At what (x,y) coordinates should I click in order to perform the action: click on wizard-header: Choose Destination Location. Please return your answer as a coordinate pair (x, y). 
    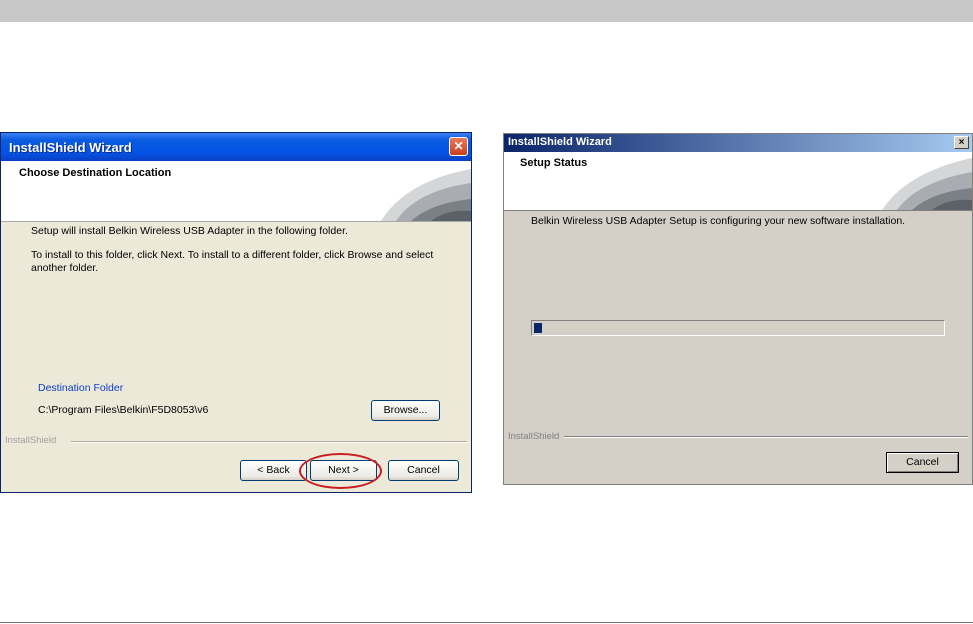
    Looking at the image, I should click on (236, 191).